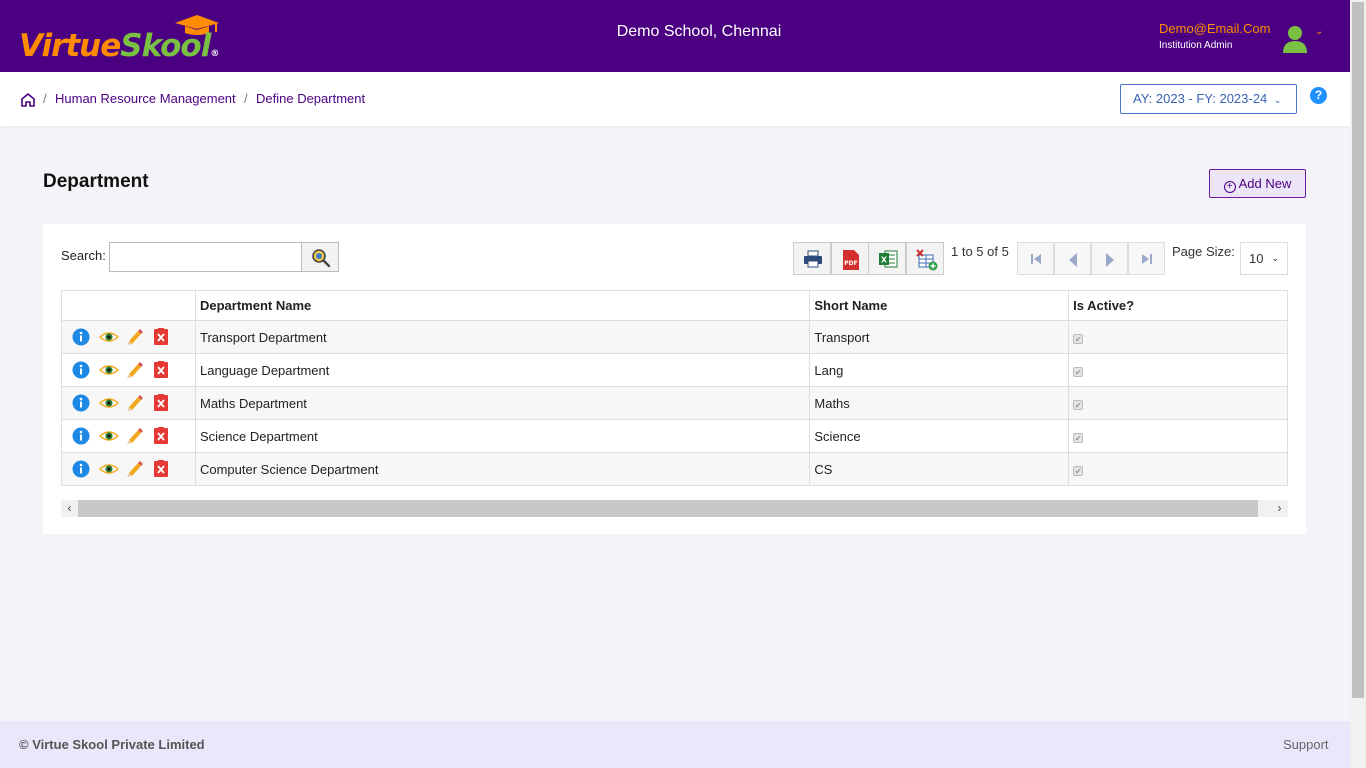 This screenshot has height=768, width=1366. What do you see at coordinates (311, 98) in the screenshot?
I see `breadcrumb-define-department: Define Department` at bounding box center [311, 98].